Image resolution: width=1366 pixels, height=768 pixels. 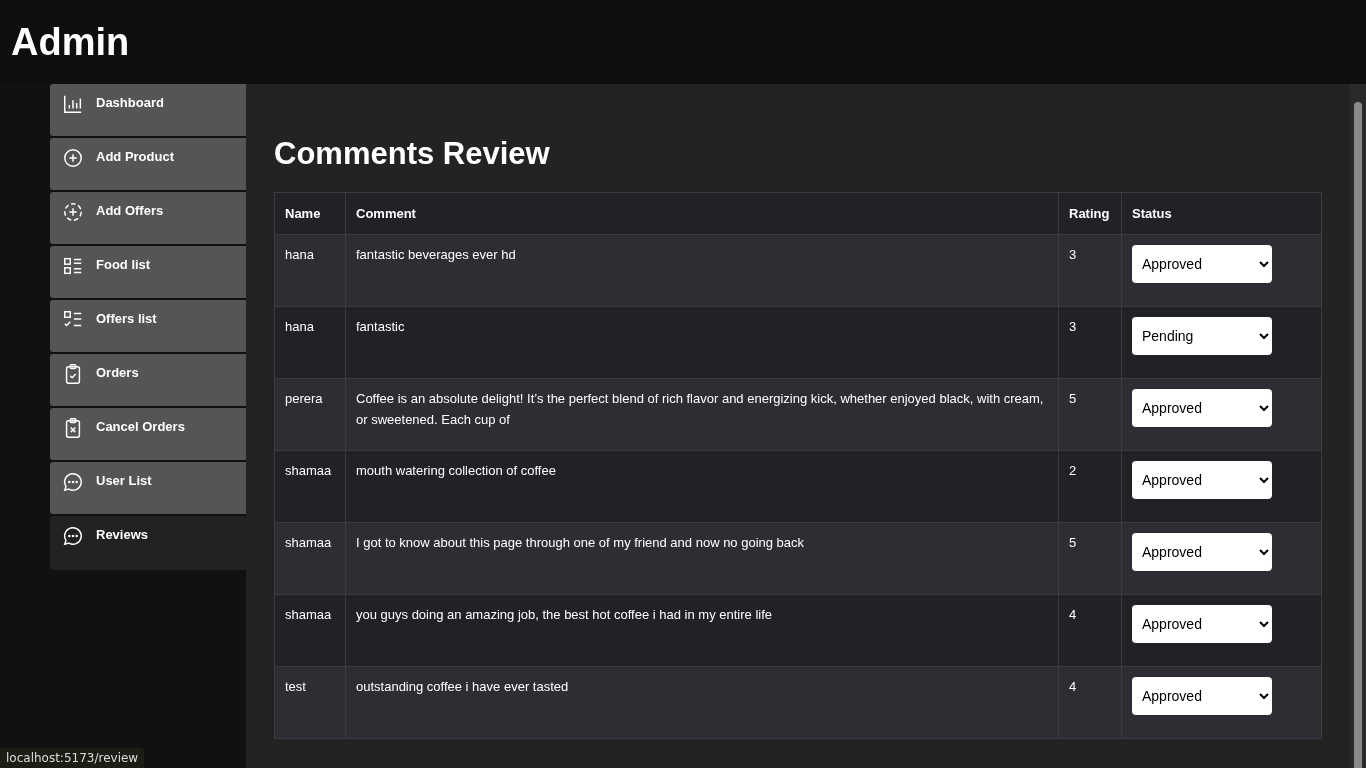 What do you see at coordinates (702, 414) in the screenshot?
I see `table-cell: Coffee is an absolute delight! It’s the perfect blend of rich flavor and energizing kick, whether enjoyed black, with cream, or sweetened. Each cup of` at bounding box center [702, 414].